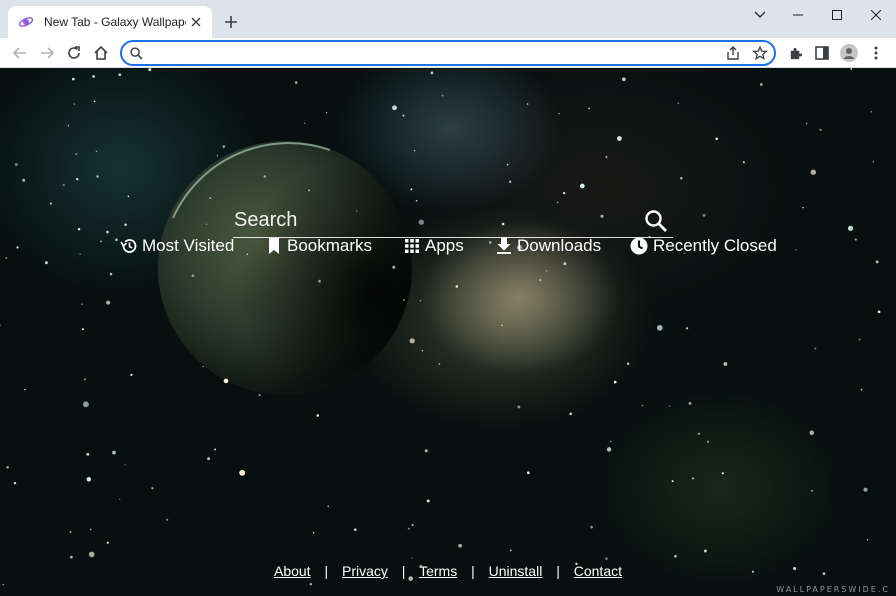 The image size is (896, 596). What do you see at coordinates (760, 53) in the screenshot?
I see `bookmark-star-icon` at bounding box center [760, 53].